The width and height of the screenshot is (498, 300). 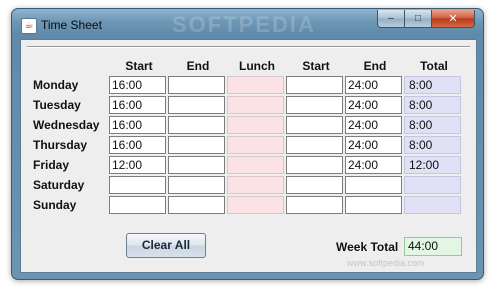 What do you see at coordinates (432, 205) in the screenshot?
I see `total-sunday` at bounding box center [432, 205].